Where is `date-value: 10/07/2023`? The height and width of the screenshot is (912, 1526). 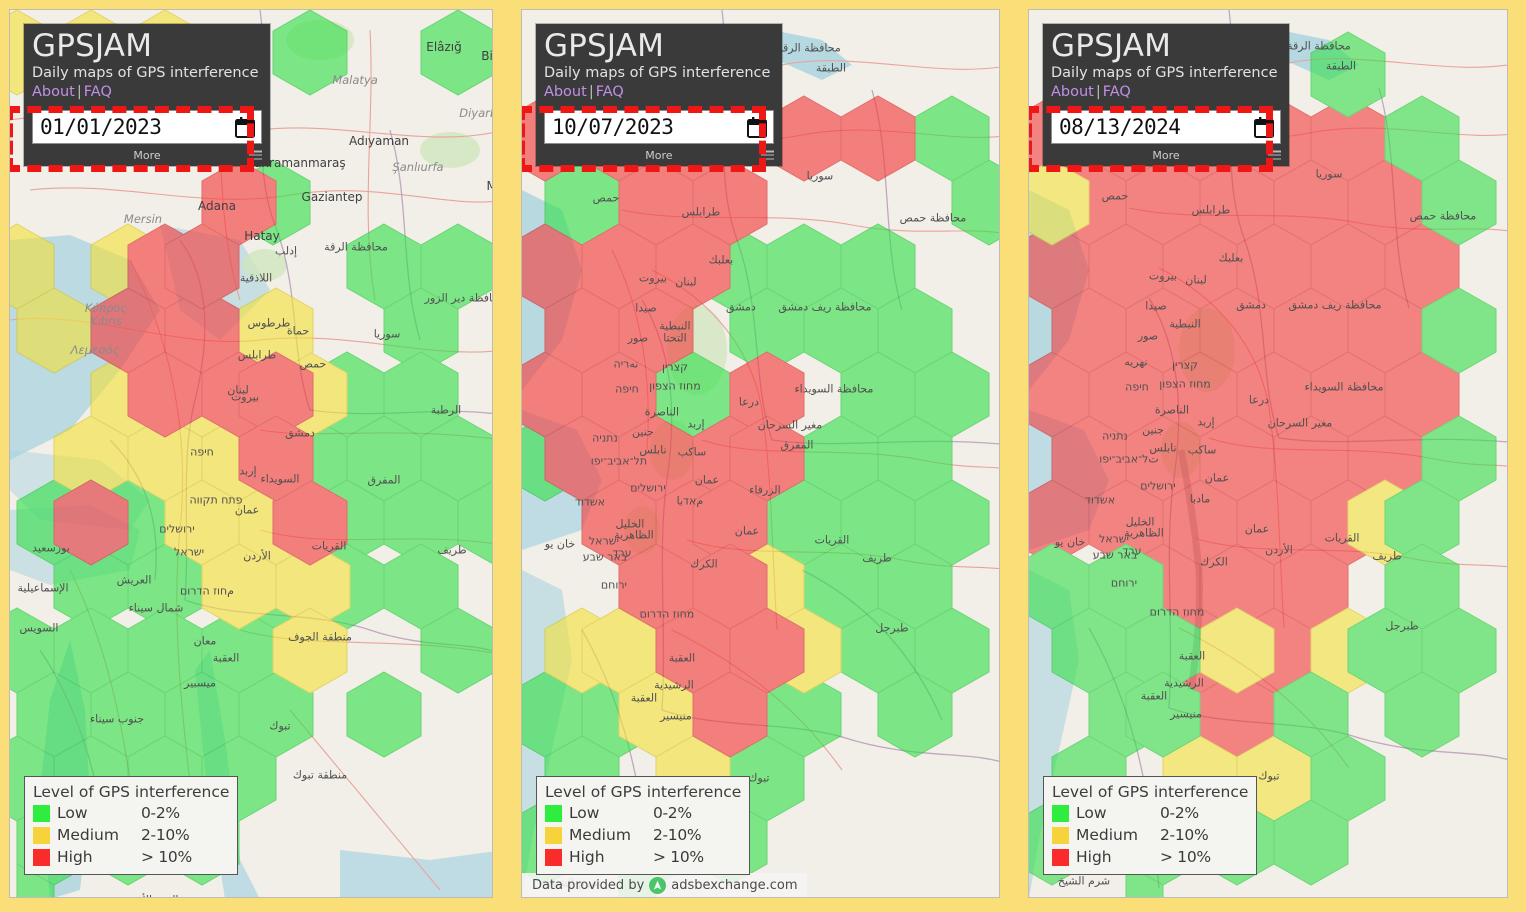 date-value: 10/07/2023 is located at coordinates (612, 127).